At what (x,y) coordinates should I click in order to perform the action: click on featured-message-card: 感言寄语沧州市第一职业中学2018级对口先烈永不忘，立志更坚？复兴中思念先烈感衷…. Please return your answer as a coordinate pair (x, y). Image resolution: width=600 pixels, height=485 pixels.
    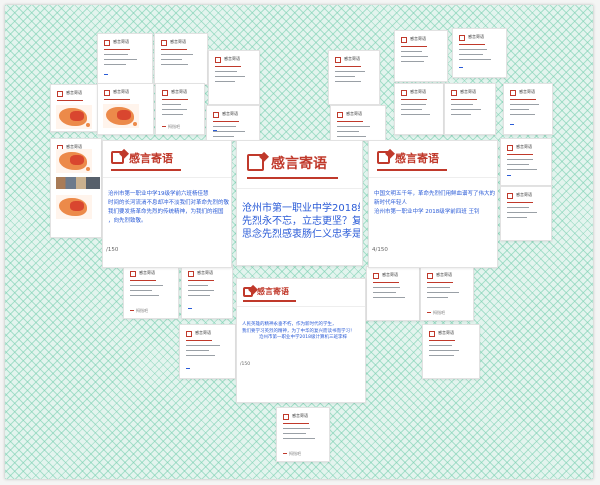
    Looking at the image, I should click on (299, 203).